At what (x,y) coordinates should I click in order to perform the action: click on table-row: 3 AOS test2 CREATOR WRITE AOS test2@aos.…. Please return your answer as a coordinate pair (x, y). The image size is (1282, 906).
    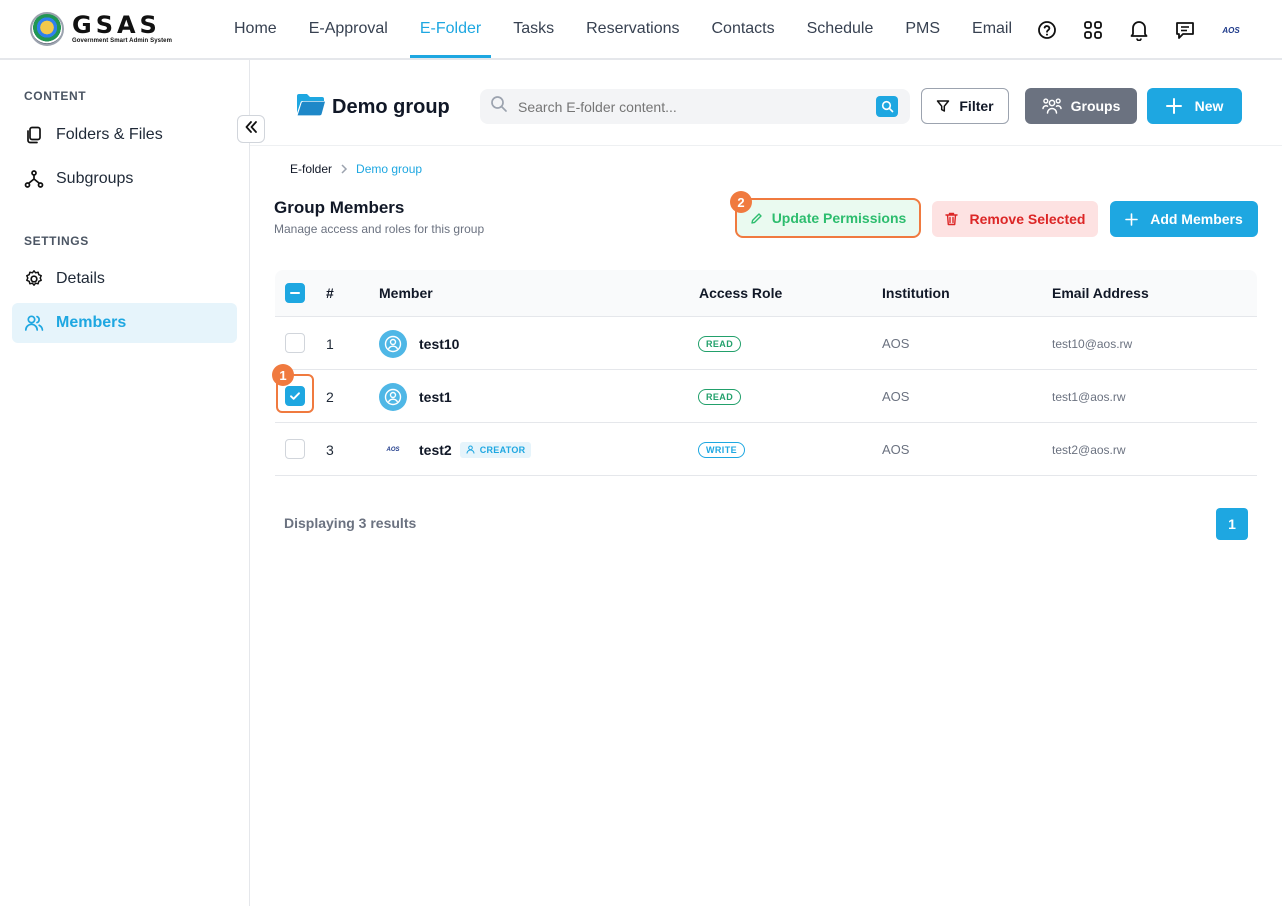
    Looking at the image, I should click on (766, 449).